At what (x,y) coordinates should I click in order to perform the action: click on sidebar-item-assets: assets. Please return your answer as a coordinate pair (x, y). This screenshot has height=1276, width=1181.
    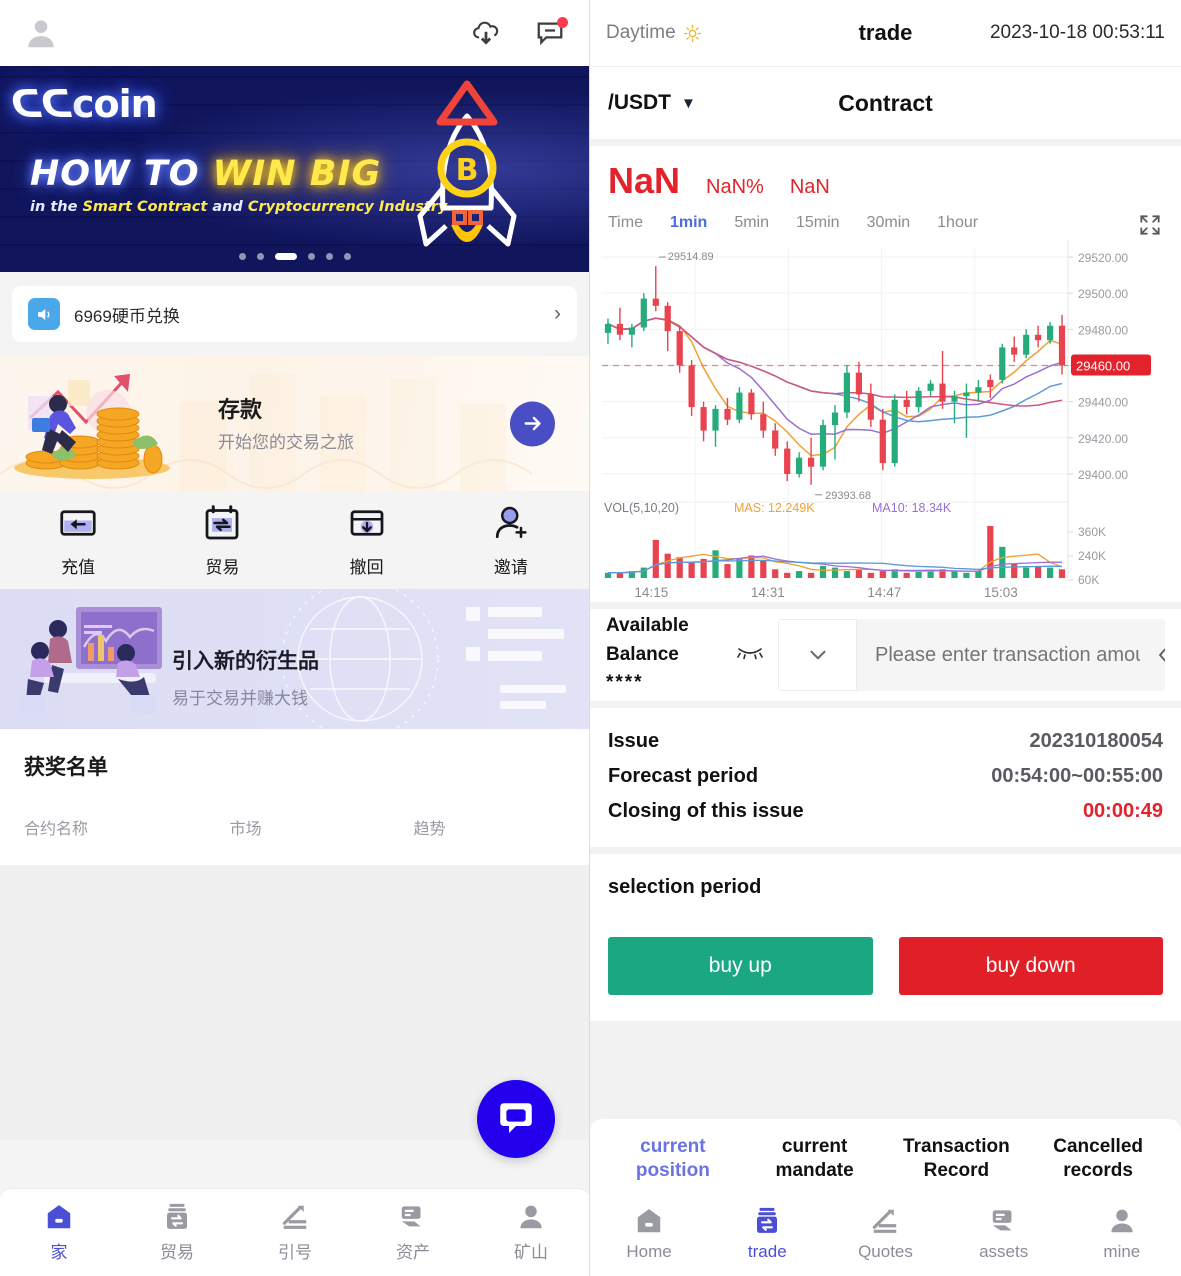
    Looking at the image, I should click on (1004, 1234).